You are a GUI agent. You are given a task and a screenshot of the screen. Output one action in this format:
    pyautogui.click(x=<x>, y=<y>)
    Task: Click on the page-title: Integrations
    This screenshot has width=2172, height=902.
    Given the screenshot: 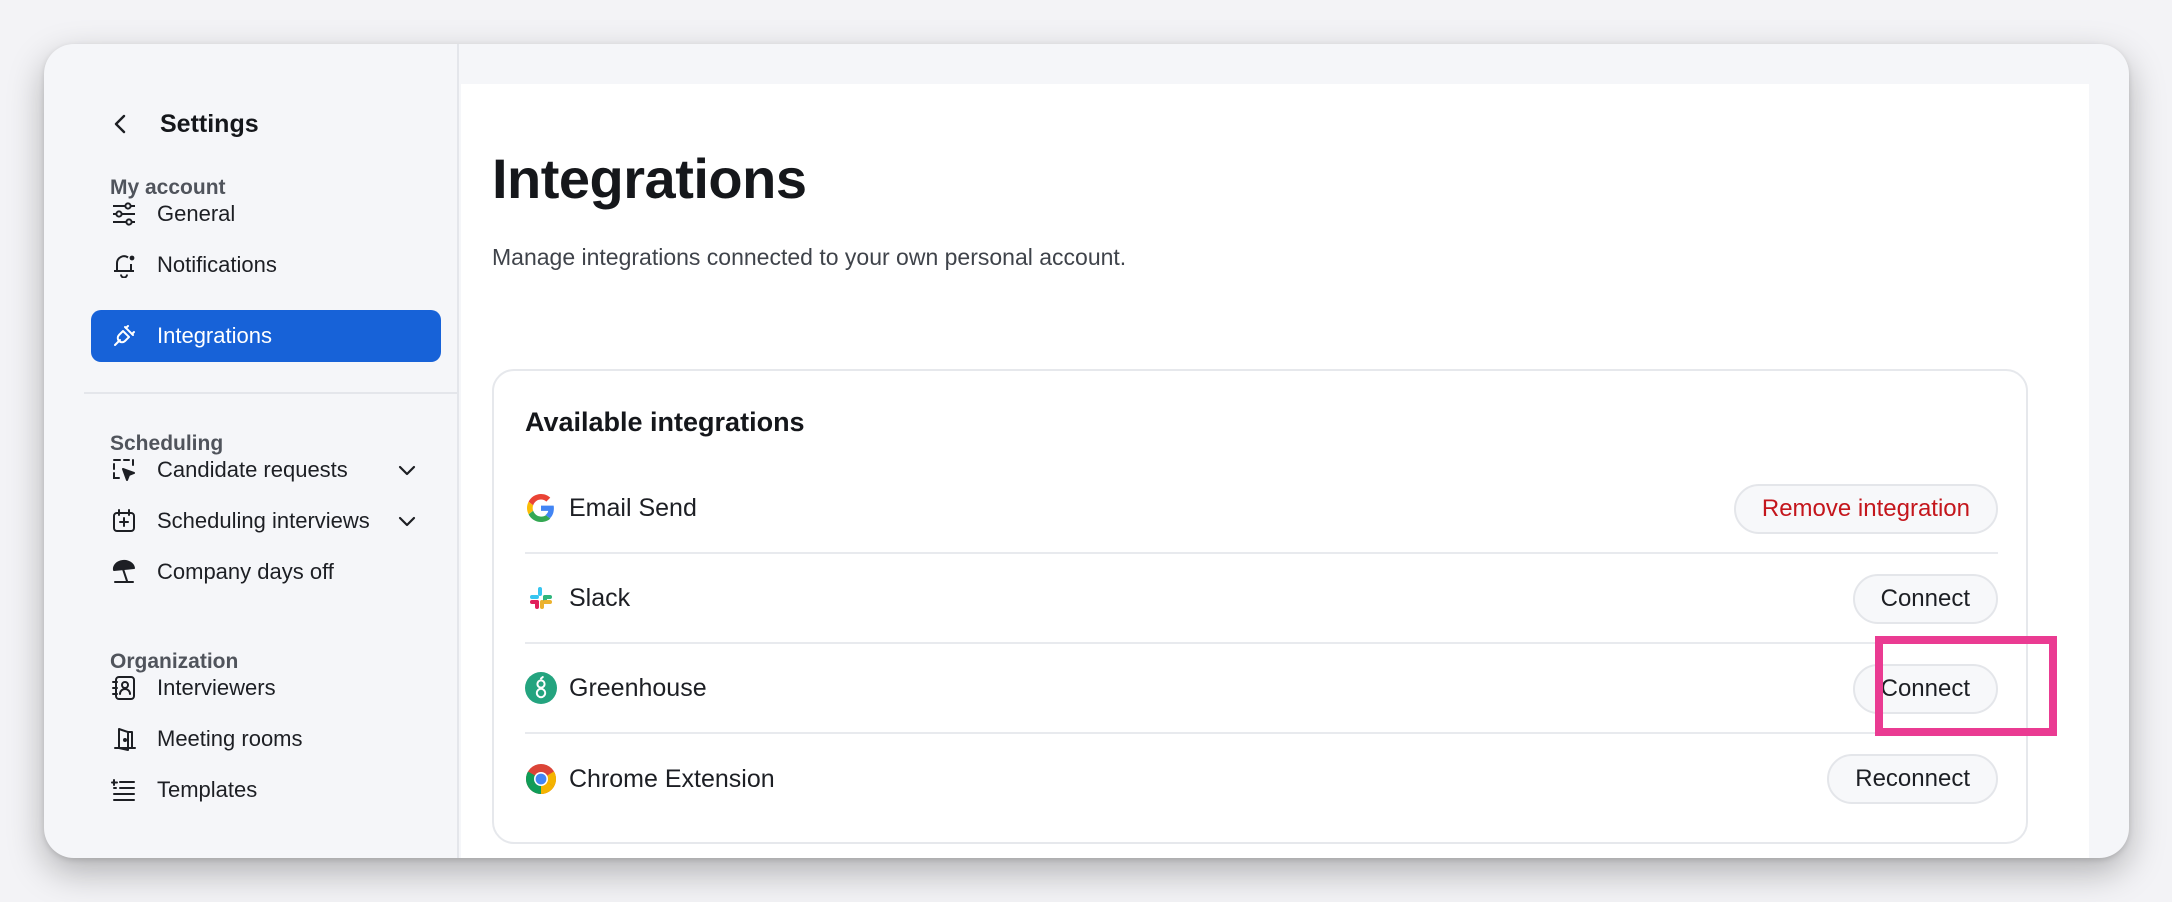 What is the action you would take?
    pyautogui.click(x=649, y=178)
    